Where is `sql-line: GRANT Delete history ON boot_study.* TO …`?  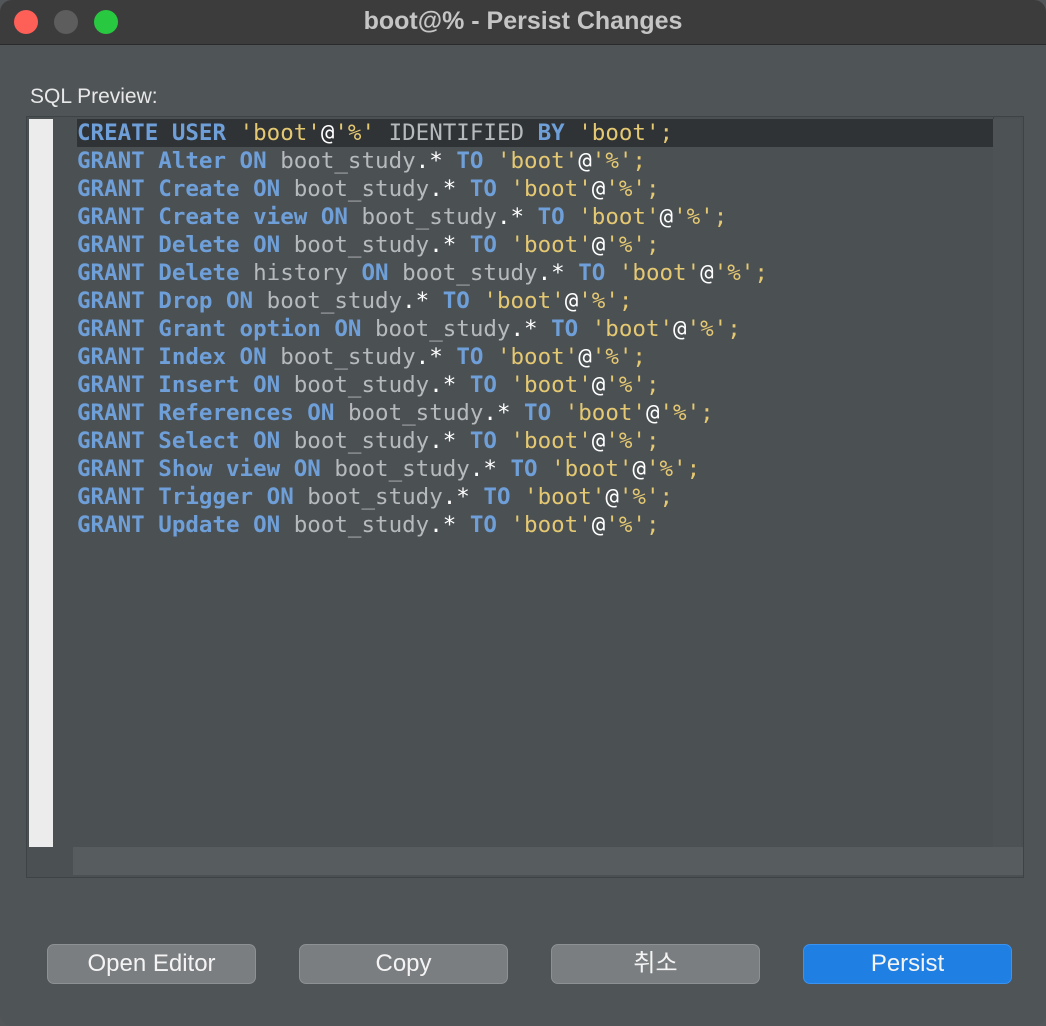 sql-line: GRANT Delete history ON boot_study.* TO … is located at coordinates (535, 273).